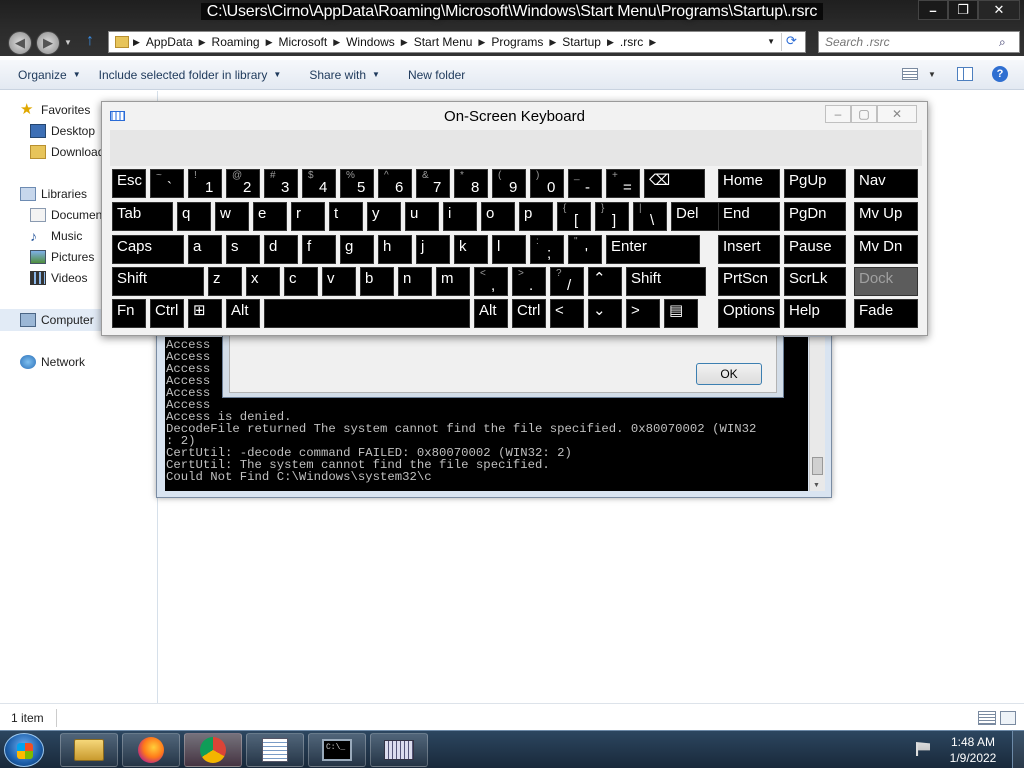  I want to click on key-home: Home, so click(749, 183).